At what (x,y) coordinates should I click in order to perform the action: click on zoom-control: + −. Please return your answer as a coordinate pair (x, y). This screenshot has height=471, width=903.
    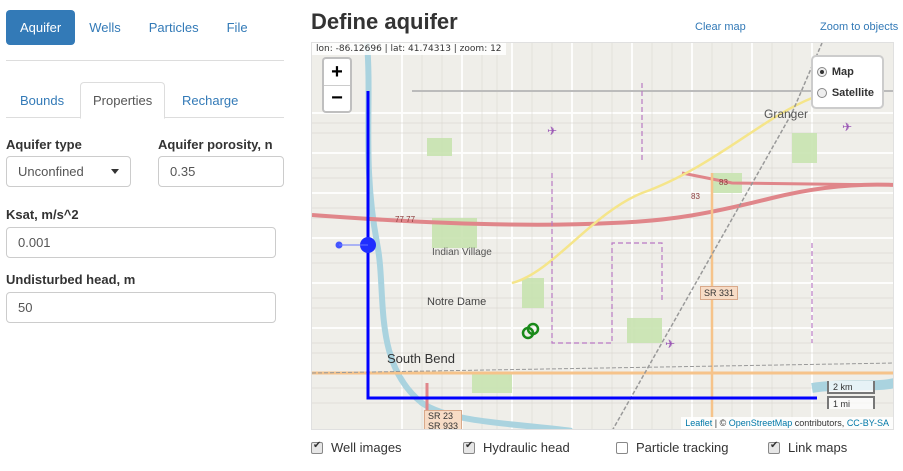
    Looking at the image, I should click on (337, 85).